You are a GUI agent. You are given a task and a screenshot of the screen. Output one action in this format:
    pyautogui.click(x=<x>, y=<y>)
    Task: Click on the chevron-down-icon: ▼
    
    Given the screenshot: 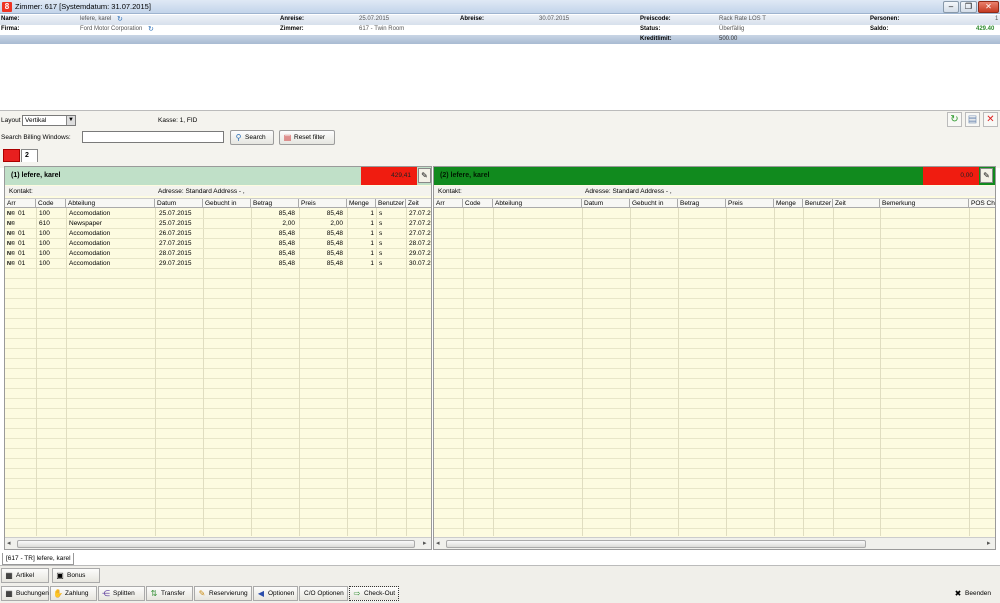 What is the action you would take?
    pyautogui.click(x=70, y=120)
    